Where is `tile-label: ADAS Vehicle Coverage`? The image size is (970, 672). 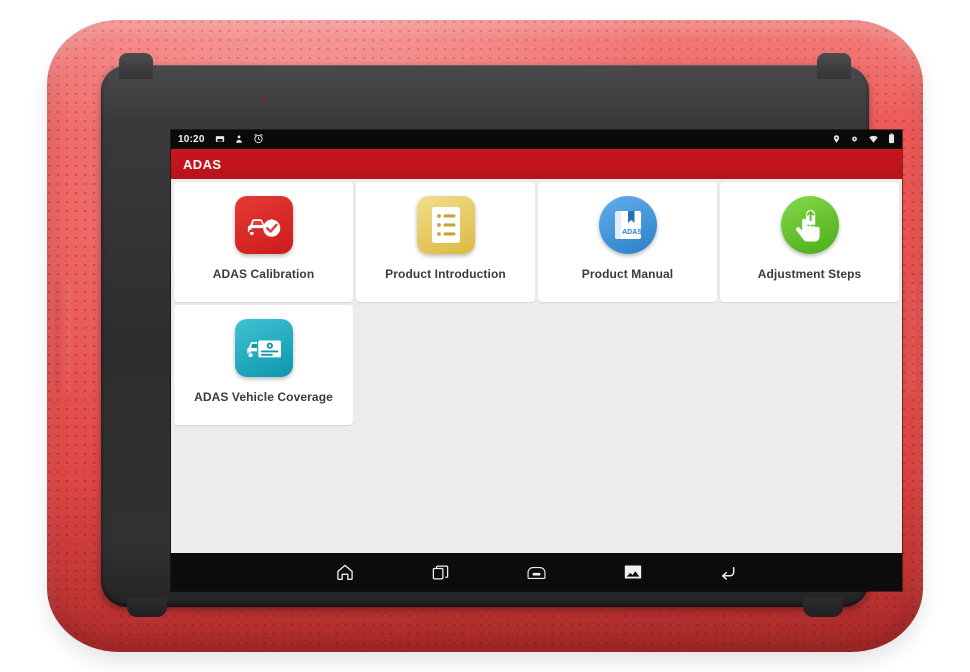 tile-label: ADAS Vehicle Coverage is located at coordinates (263, 397).